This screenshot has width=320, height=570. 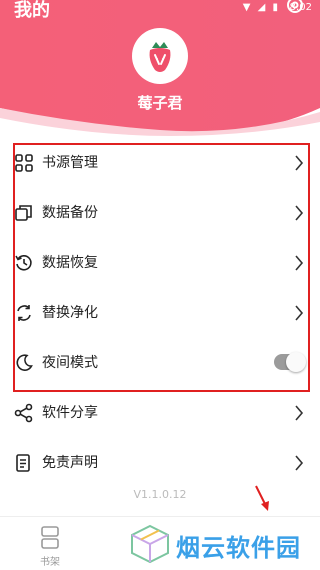 What do you see at coordinates (160, 11) in the screenshot?
I see `status-bar: ▼ ◢ ▮ 8:02` at bounding box center [160, 11].